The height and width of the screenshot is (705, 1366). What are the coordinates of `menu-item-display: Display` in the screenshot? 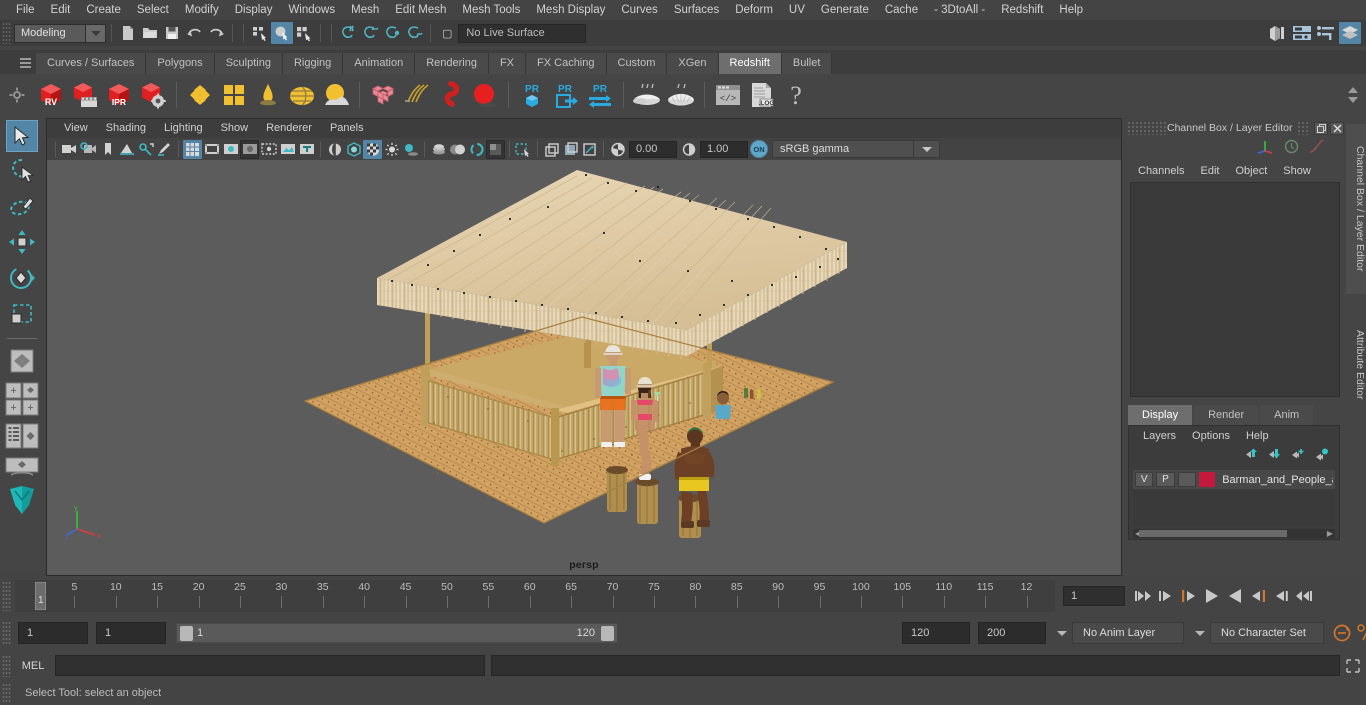 It's located at (254, 10).